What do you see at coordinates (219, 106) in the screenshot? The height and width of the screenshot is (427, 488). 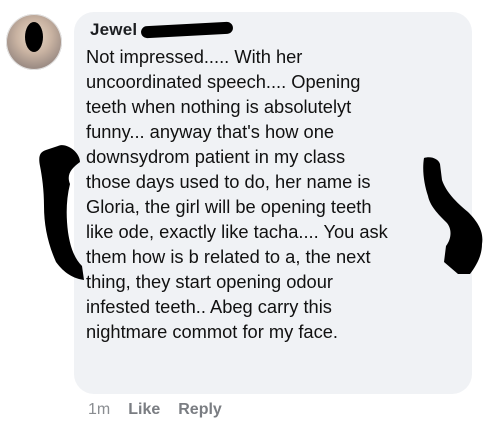 I see `comment-text-line: teeth when nothing is absolutelyt` at bounding box center [219, 106].